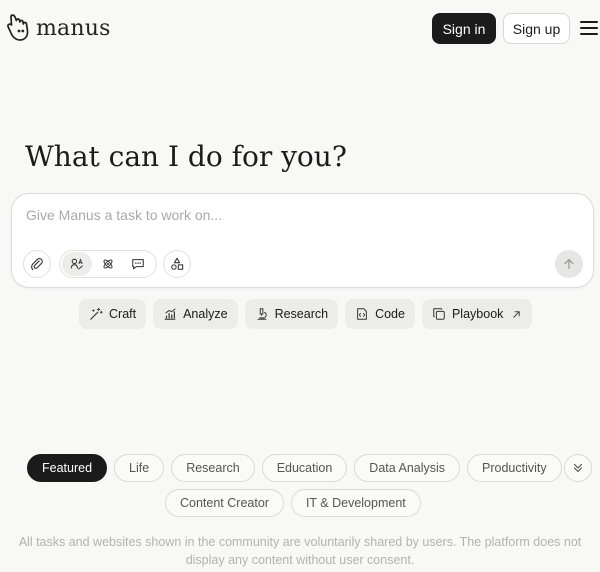 Image resolution: width=600 pixels, height=572 pixels. I want to click on arrow-up-icon, so click(569, 264).